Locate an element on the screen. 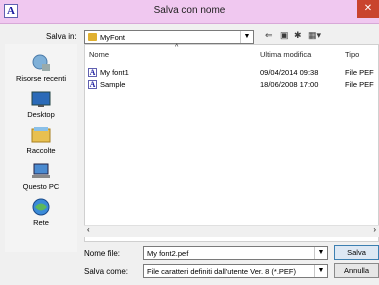  place-libraries: Raccolte is located at coordinates (41, 140).